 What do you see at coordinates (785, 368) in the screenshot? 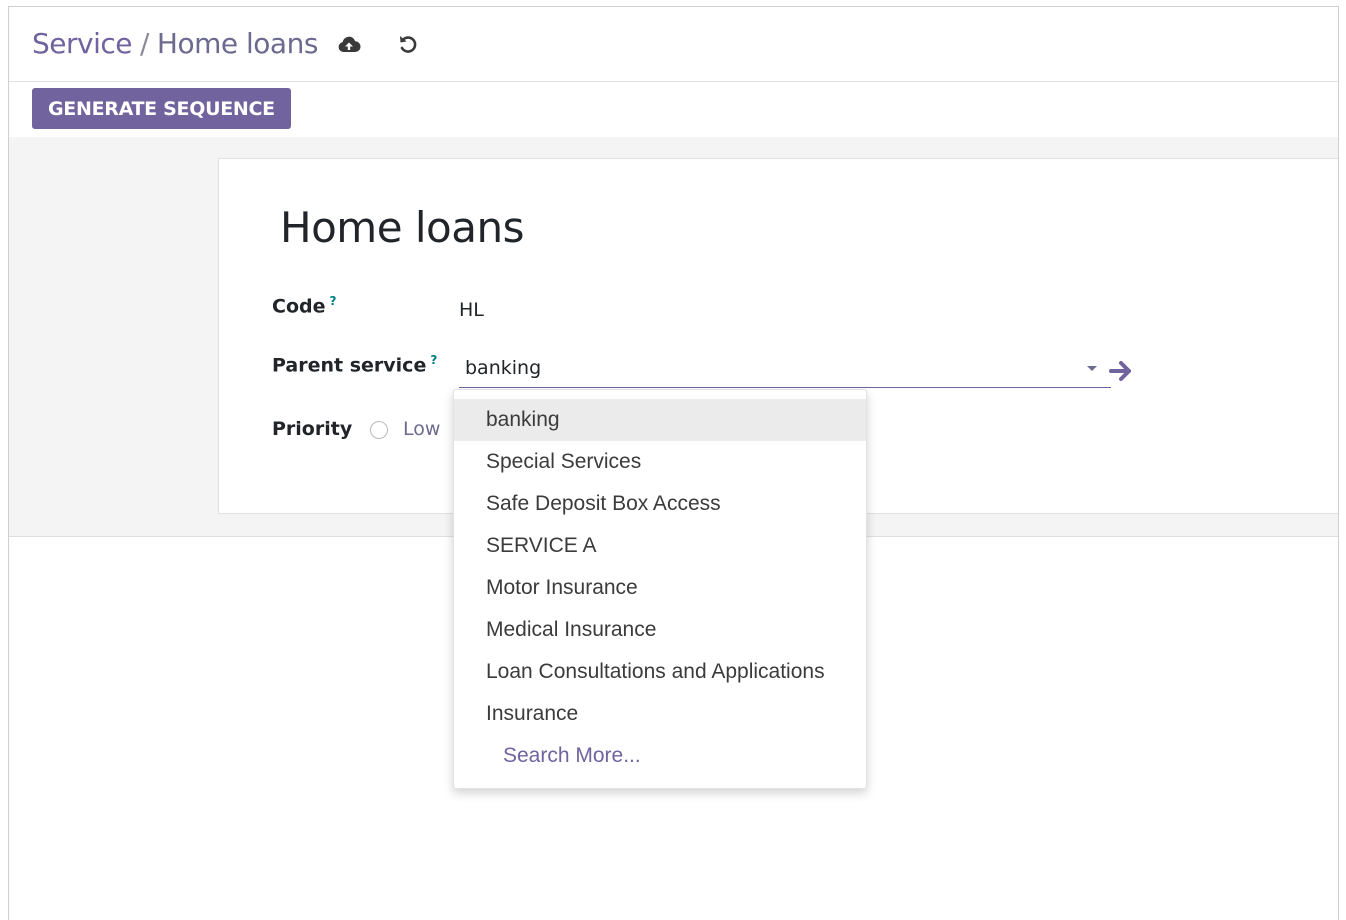
I see `parent-service-input` at bounding box center [785, 368].